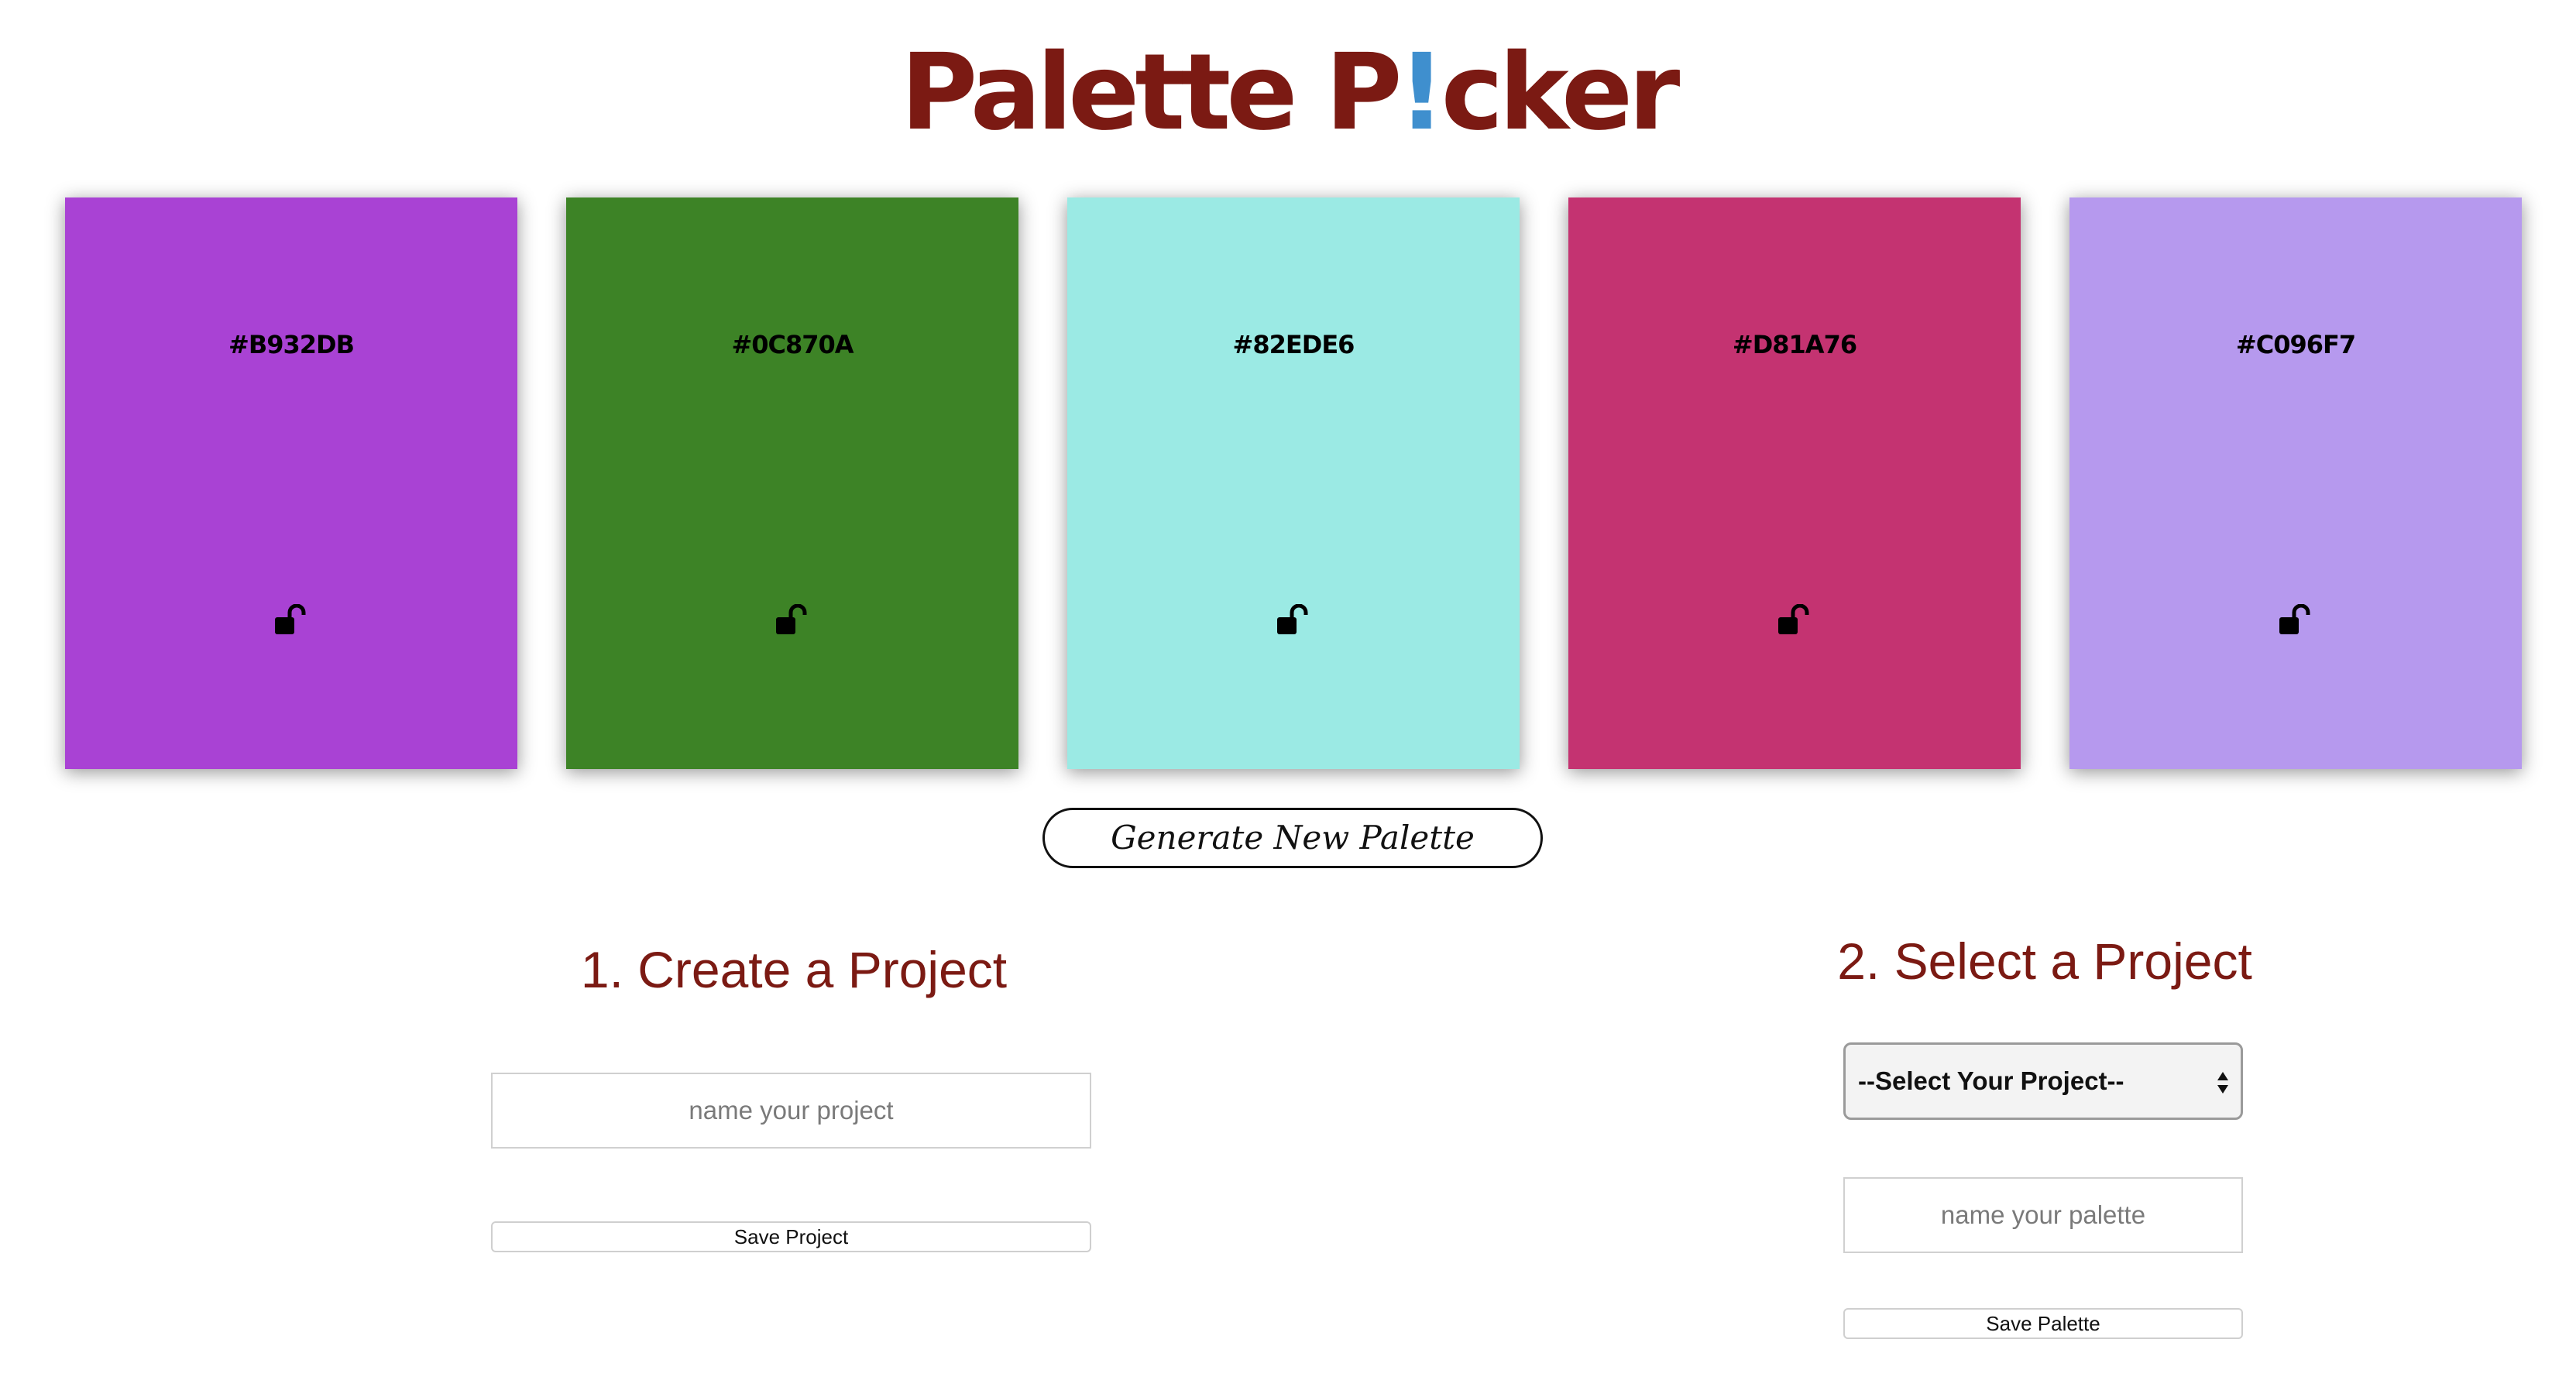 The height and width of the screenshot is (1377, 2576). I want to click on color-swatch-1: #B932DB, so click(291, 483).